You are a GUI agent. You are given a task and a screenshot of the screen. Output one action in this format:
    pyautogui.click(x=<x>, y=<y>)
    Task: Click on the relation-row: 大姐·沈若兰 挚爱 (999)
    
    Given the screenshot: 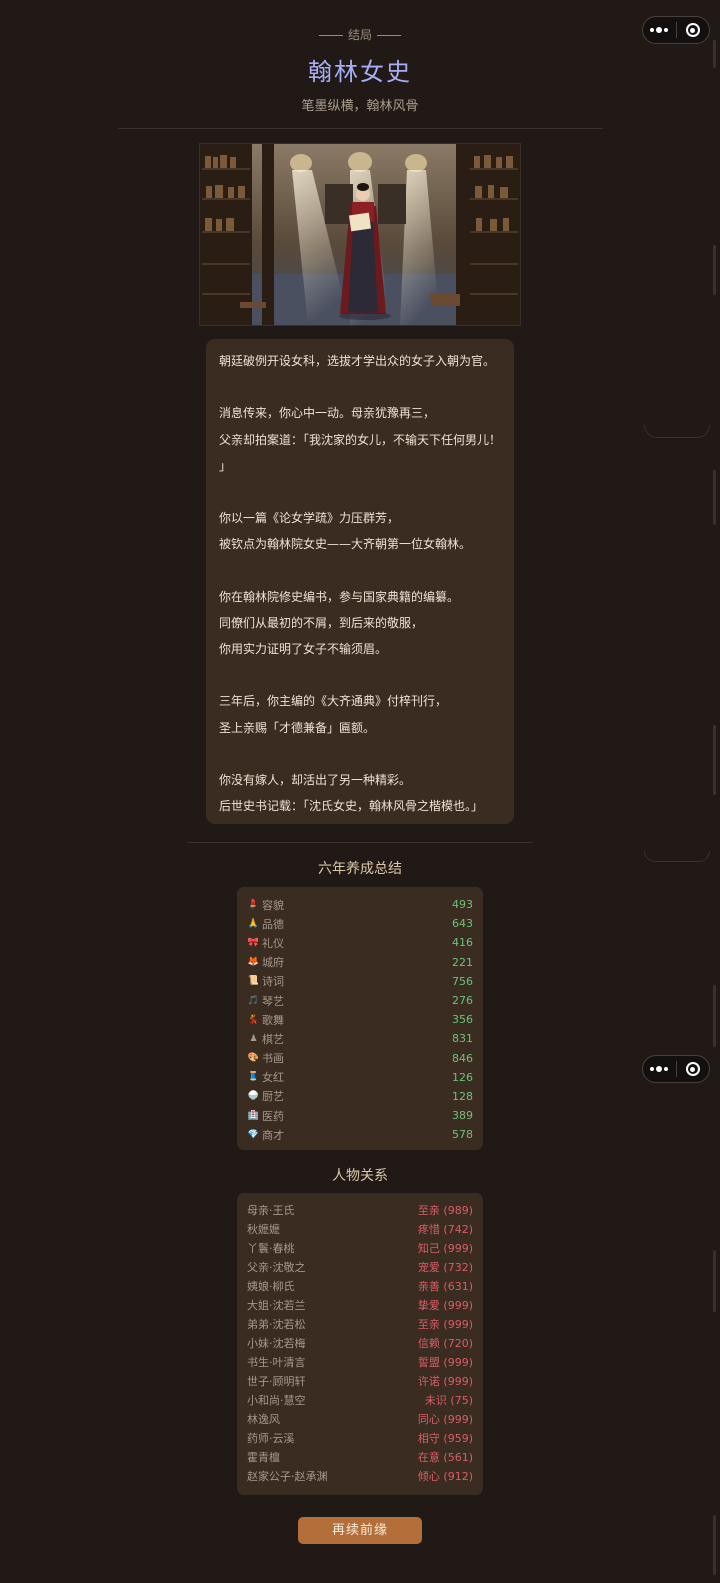 What is the action you would take?
    pyautogui.click(x=360, y=1304)
    